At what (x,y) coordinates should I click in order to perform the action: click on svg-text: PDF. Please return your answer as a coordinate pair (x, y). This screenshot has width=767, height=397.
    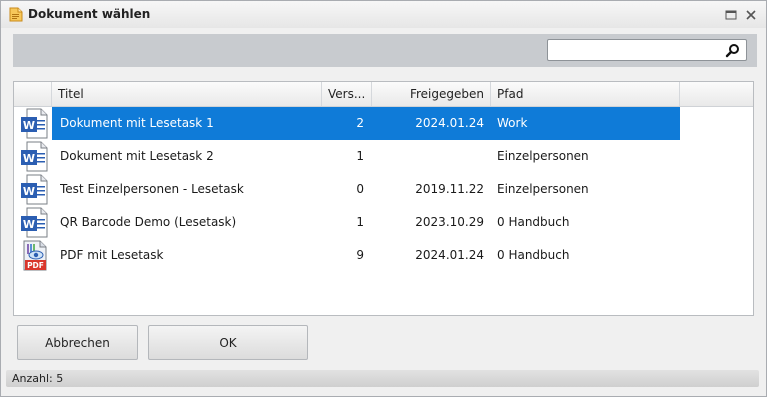
    Looking at the image, I should click on (35, 265).